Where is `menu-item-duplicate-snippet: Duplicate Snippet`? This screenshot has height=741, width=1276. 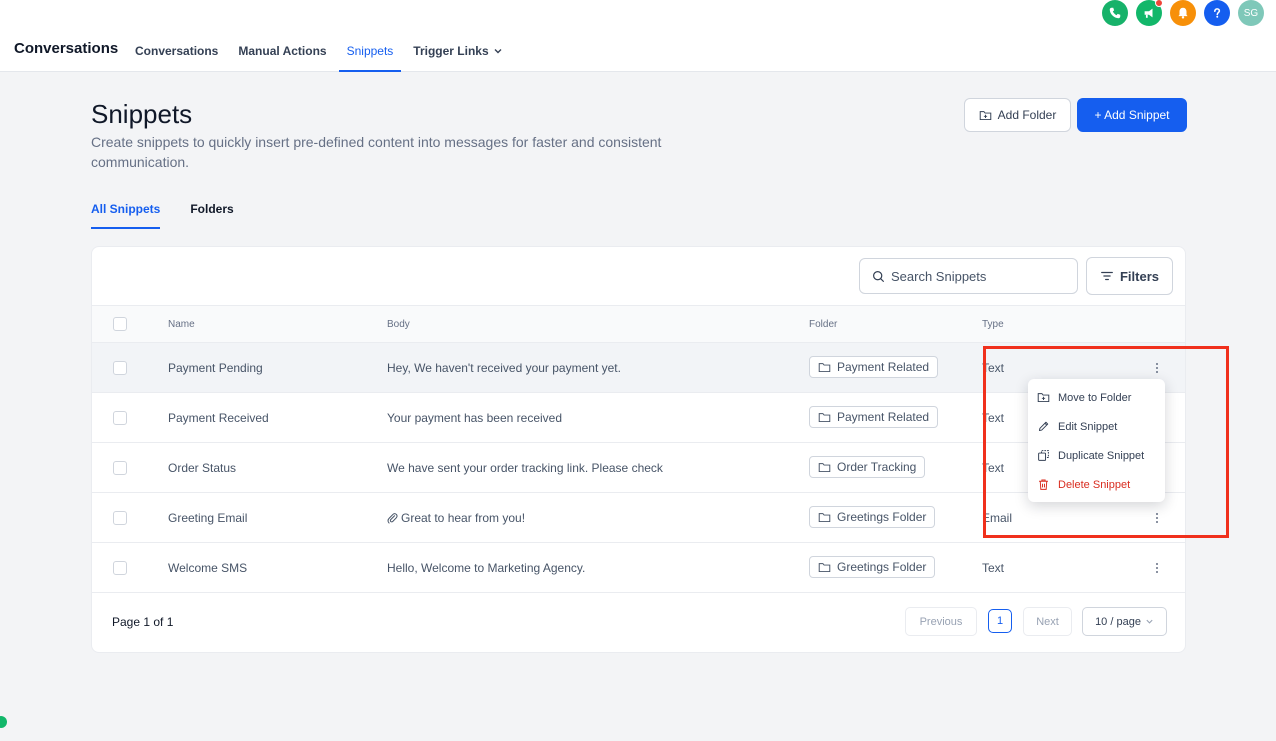 menu-item-duplicate-snippet: Duplicate Snippet is located at coordinates (1096, 455).